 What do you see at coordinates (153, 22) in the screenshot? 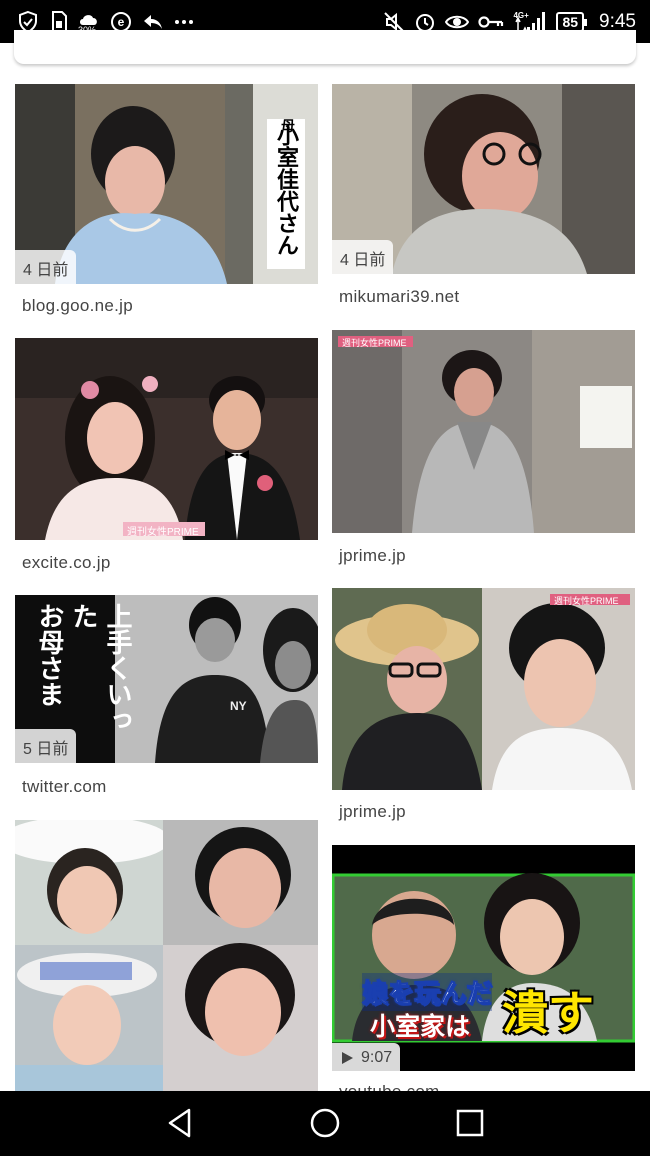
I see `reply-icon` at bounding box center [153, 22].